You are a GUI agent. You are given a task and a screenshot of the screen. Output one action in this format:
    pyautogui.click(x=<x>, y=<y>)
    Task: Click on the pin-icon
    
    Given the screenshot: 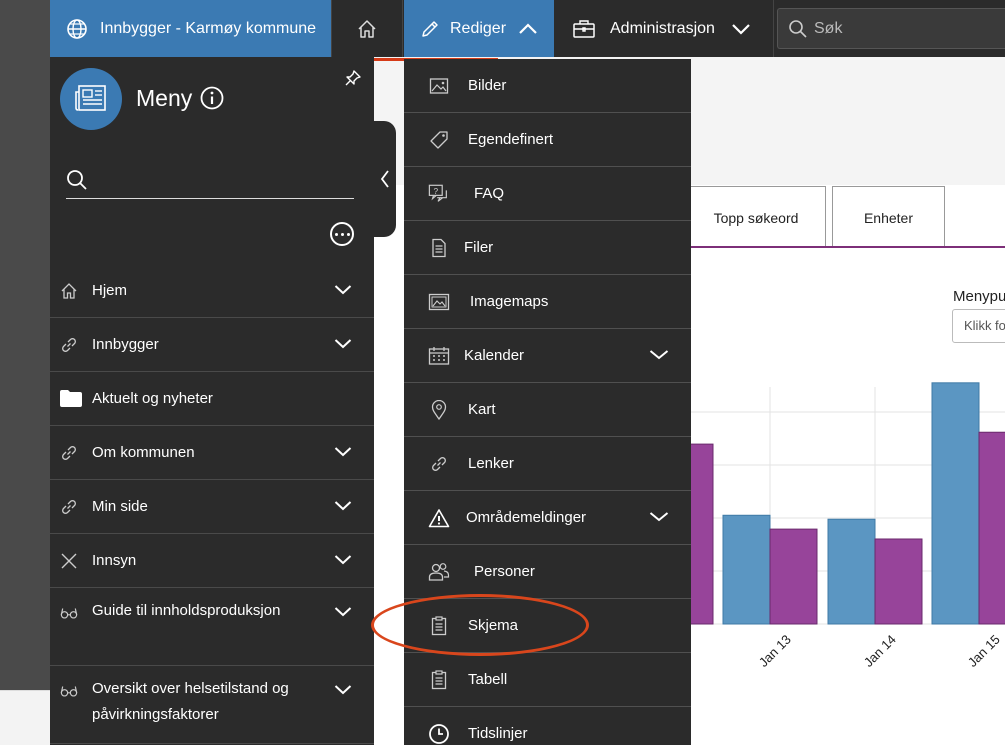 What is the action you would take?
    pyautogui.click(x=353, y=78)
    